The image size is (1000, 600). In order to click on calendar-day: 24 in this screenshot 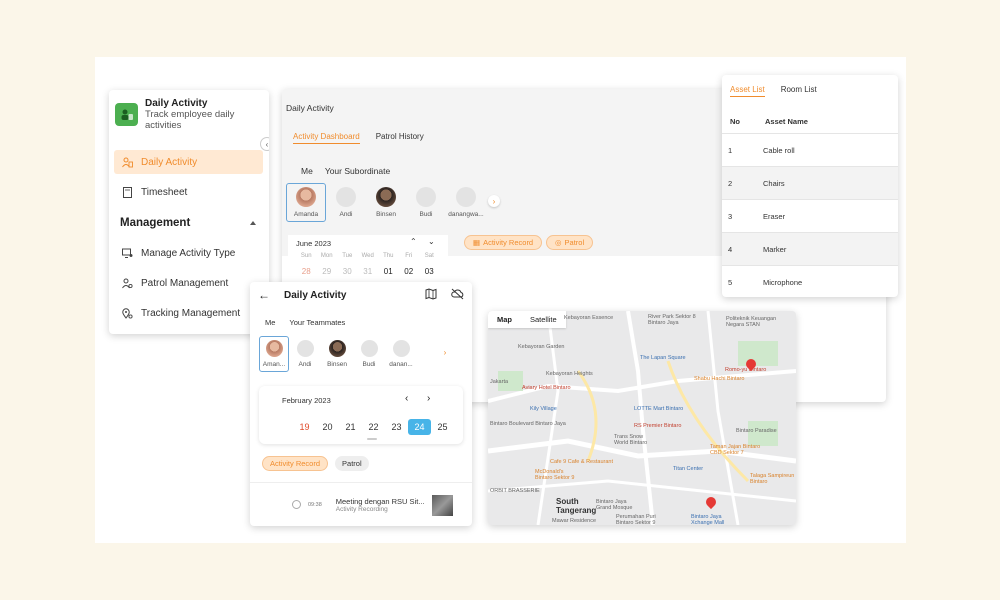, I will do `click(419, 427)`.